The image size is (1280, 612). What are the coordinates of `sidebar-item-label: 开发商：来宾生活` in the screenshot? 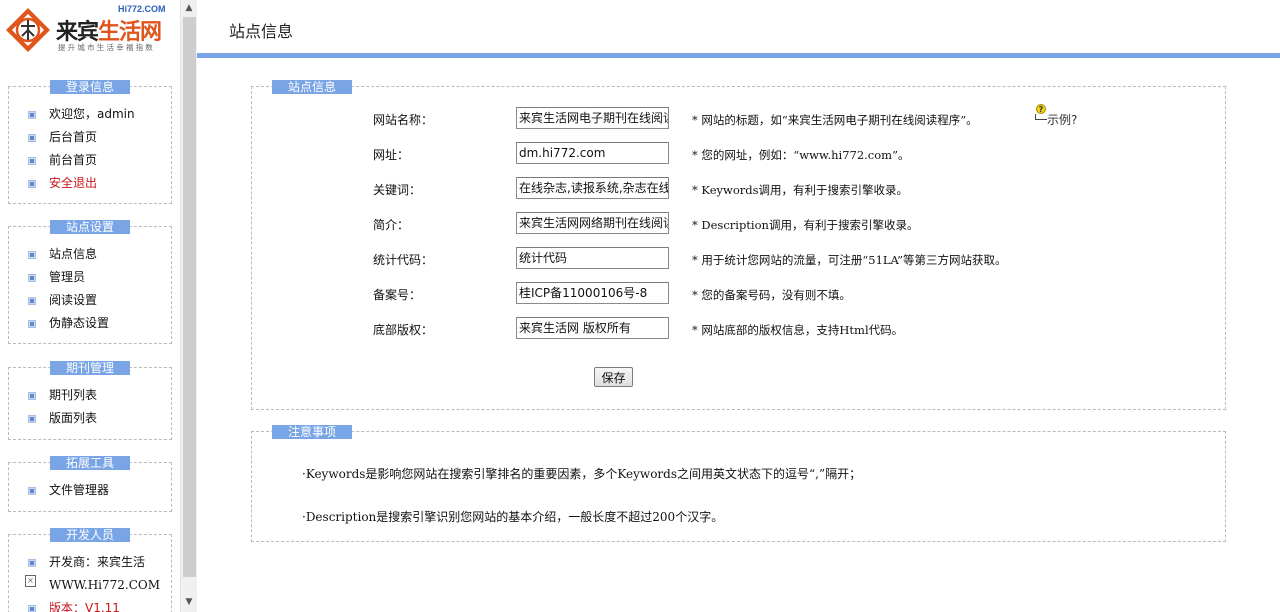 It's located at (97, 562).